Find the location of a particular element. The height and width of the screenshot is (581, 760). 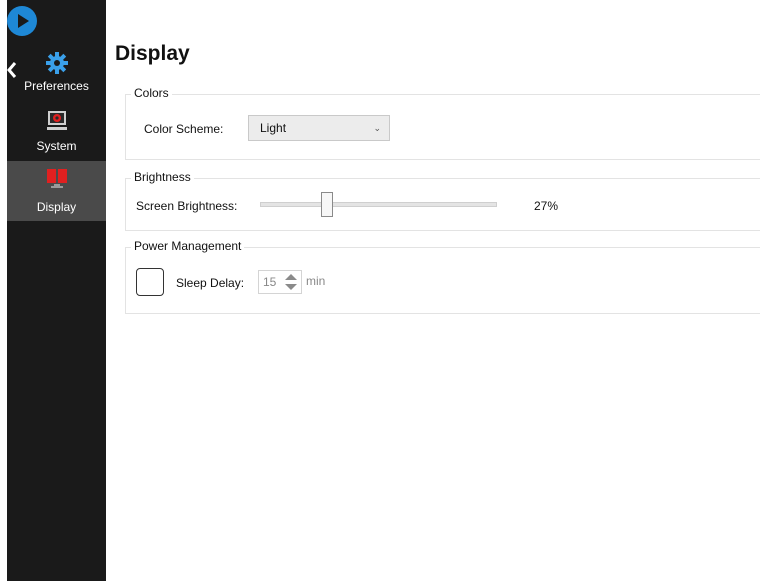

sidebar-item-display: Display is located at coordinates (56, 191).